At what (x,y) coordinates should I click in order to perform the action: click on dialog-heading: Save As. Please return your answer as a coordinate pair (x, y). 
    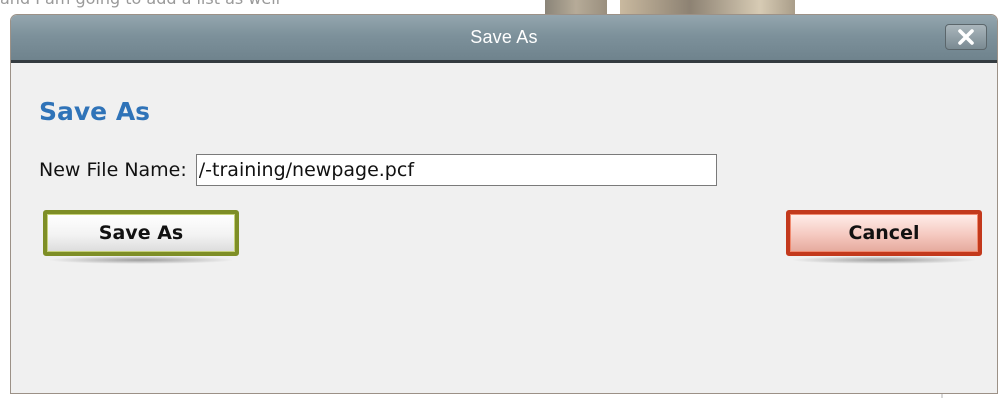
    Looking at the image, I should click on (95, 111).